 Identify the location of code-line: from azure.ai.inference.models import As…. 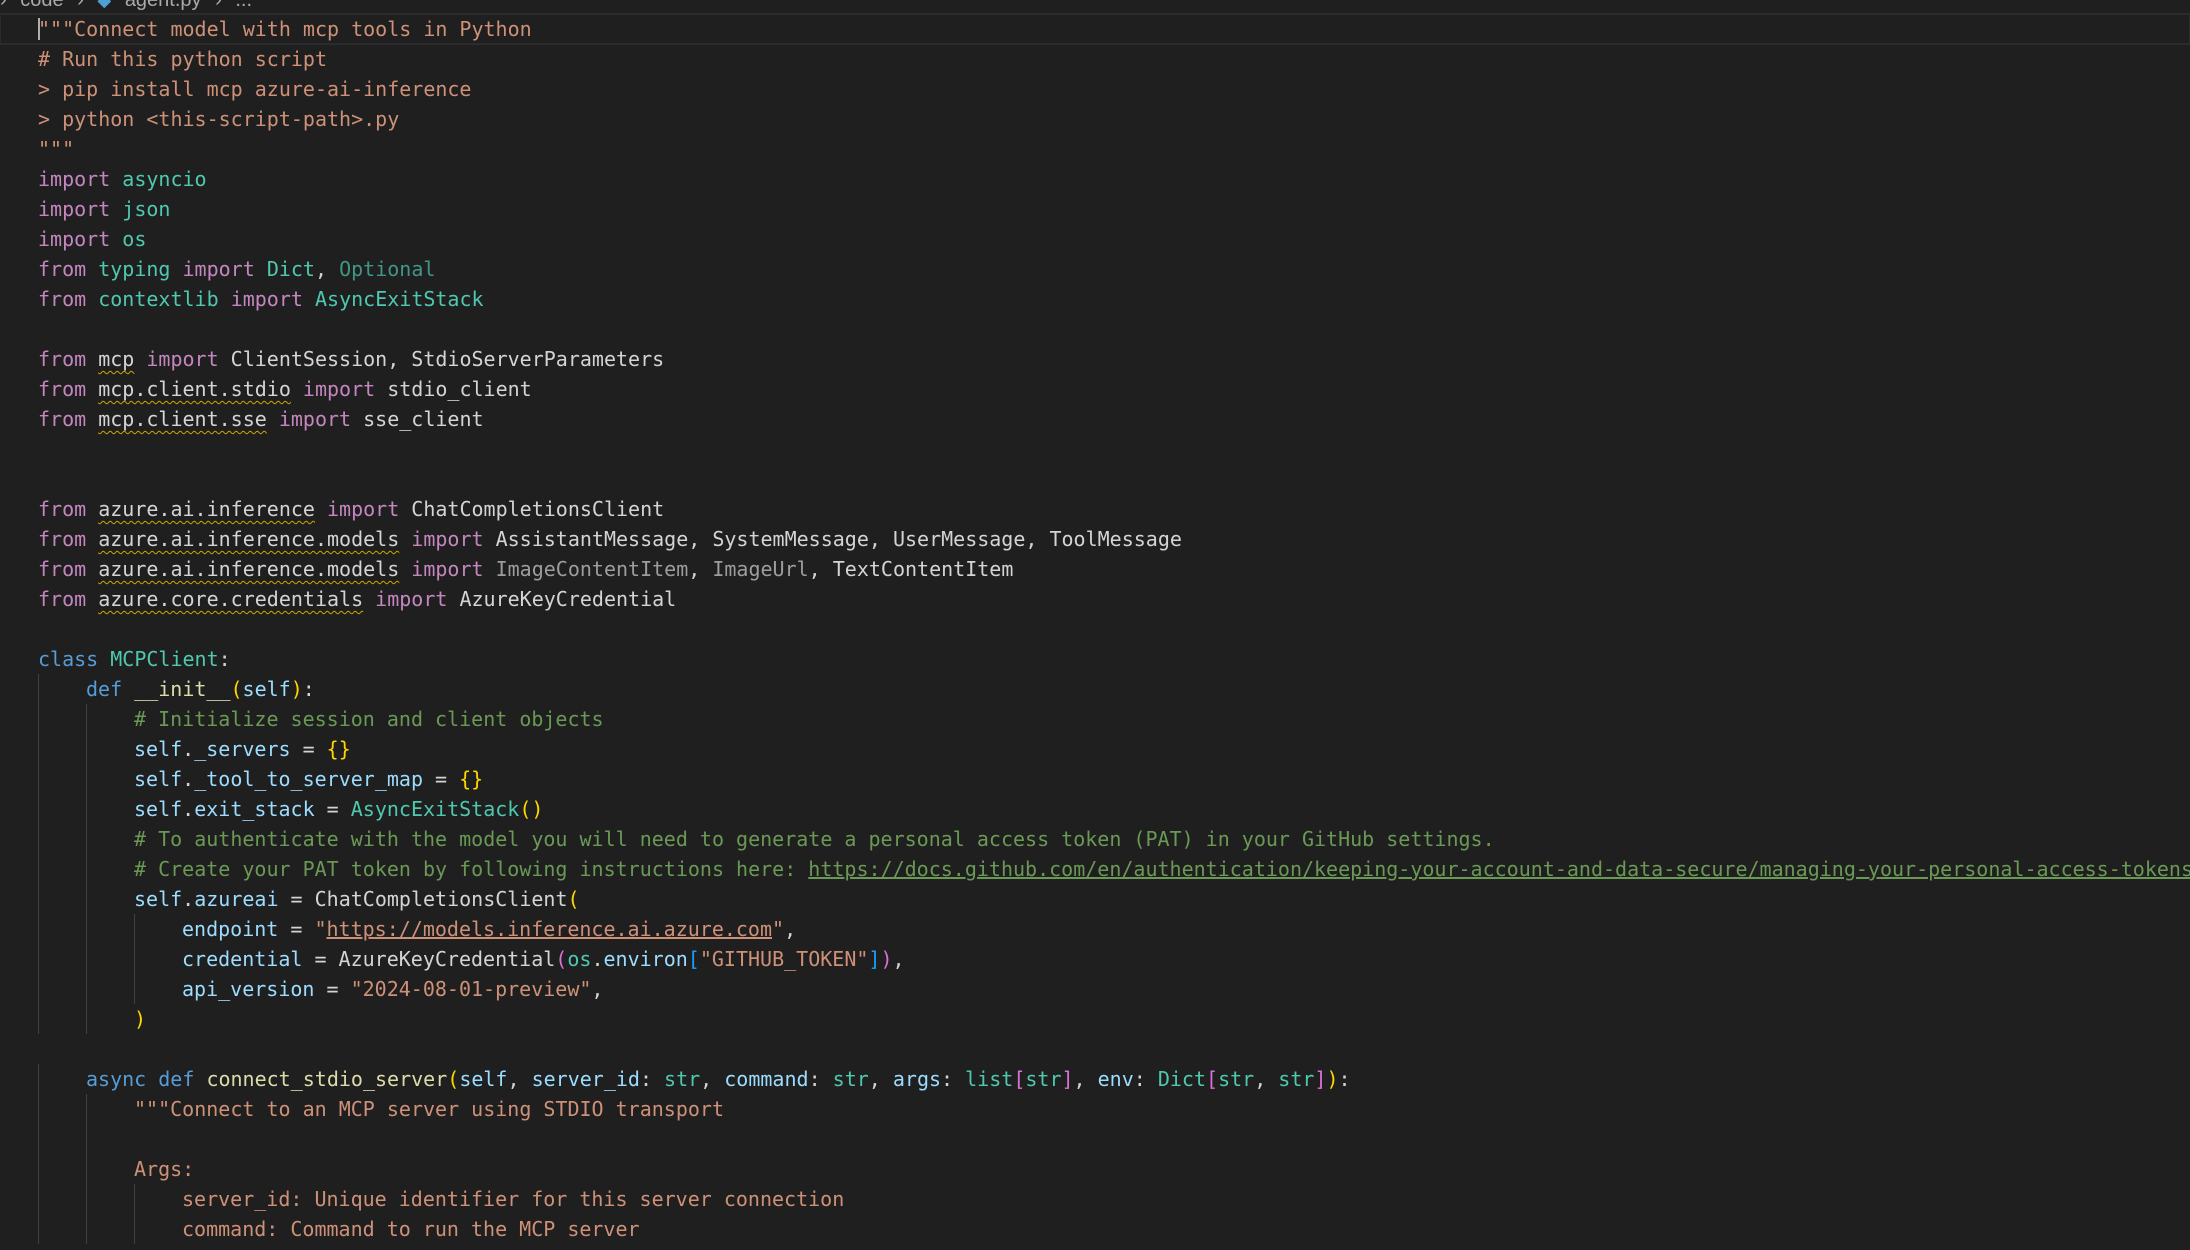
(1095, 539).